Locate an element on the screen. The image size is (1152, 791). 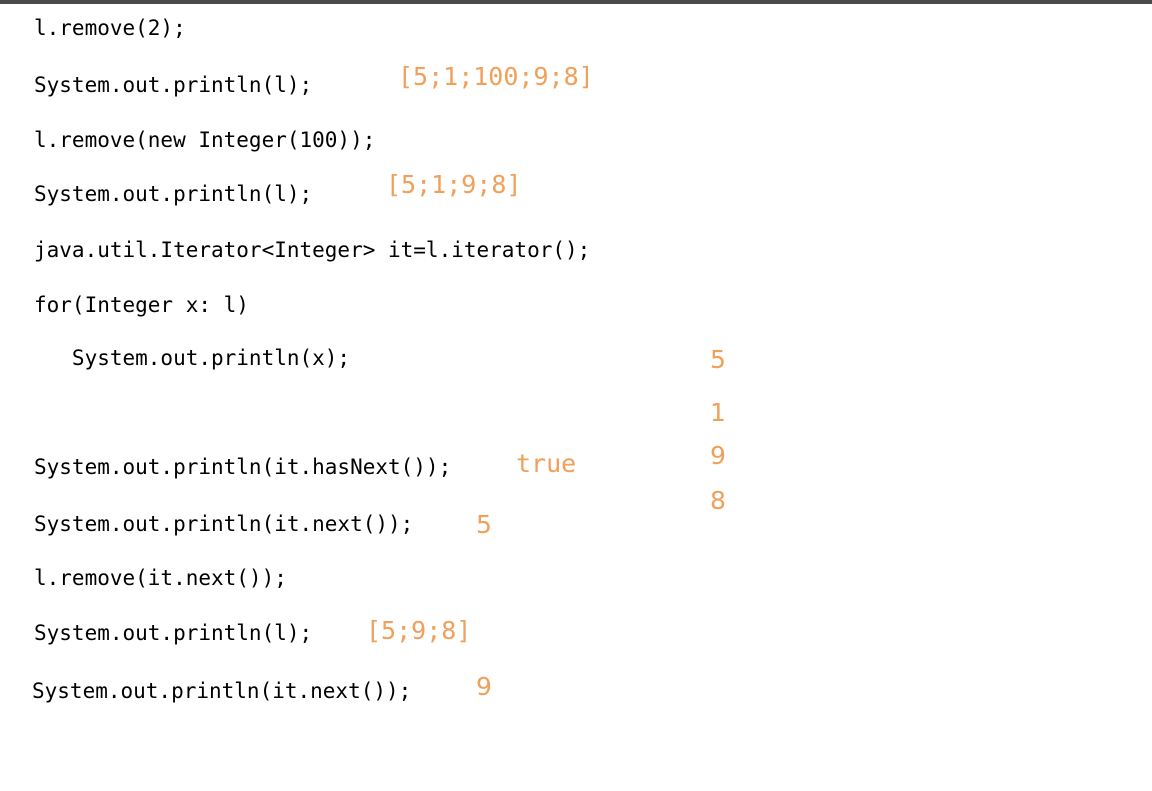
code-line: l.remove(new Integer(100)); is located at coordinates (205, 140).